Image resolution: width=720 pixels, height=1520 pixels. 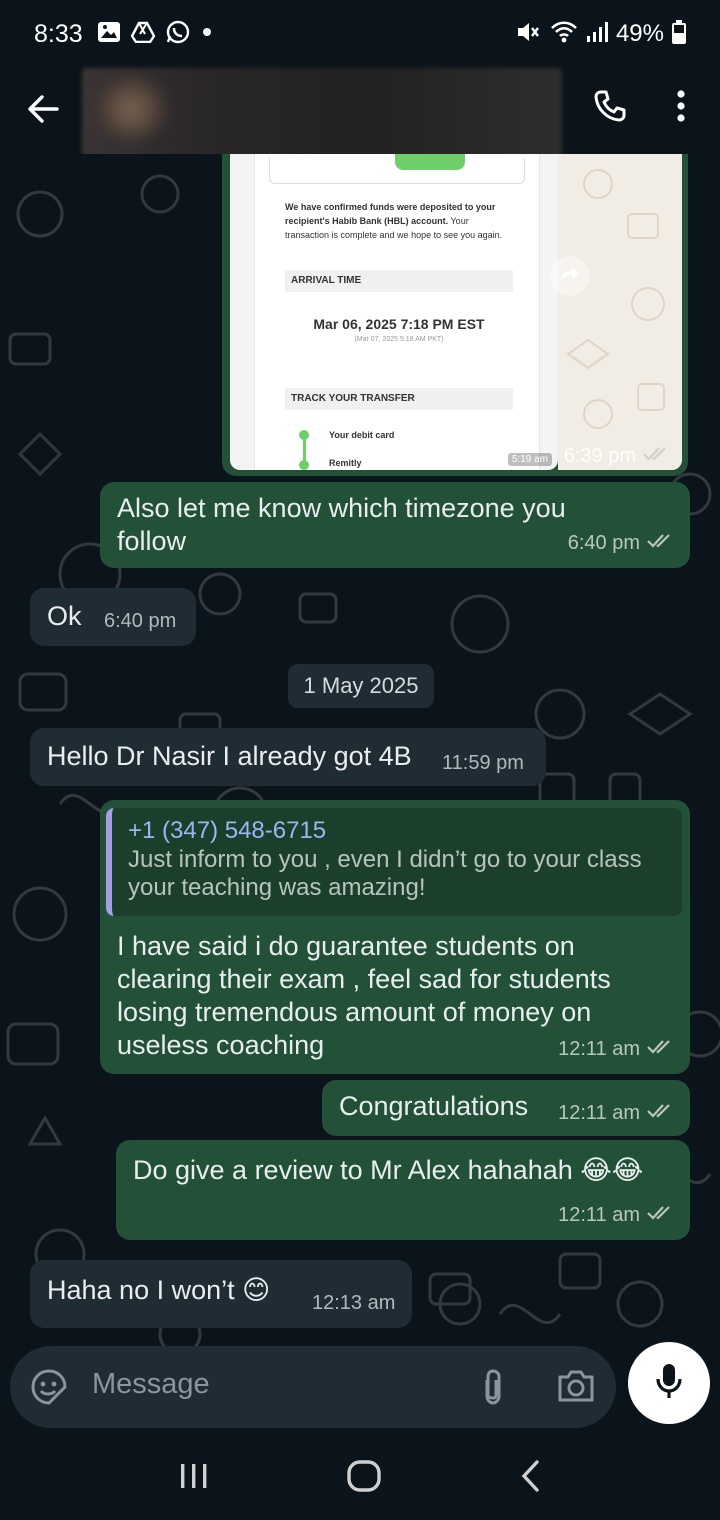 I want to click on chat-header, so click(x=360, y=118).